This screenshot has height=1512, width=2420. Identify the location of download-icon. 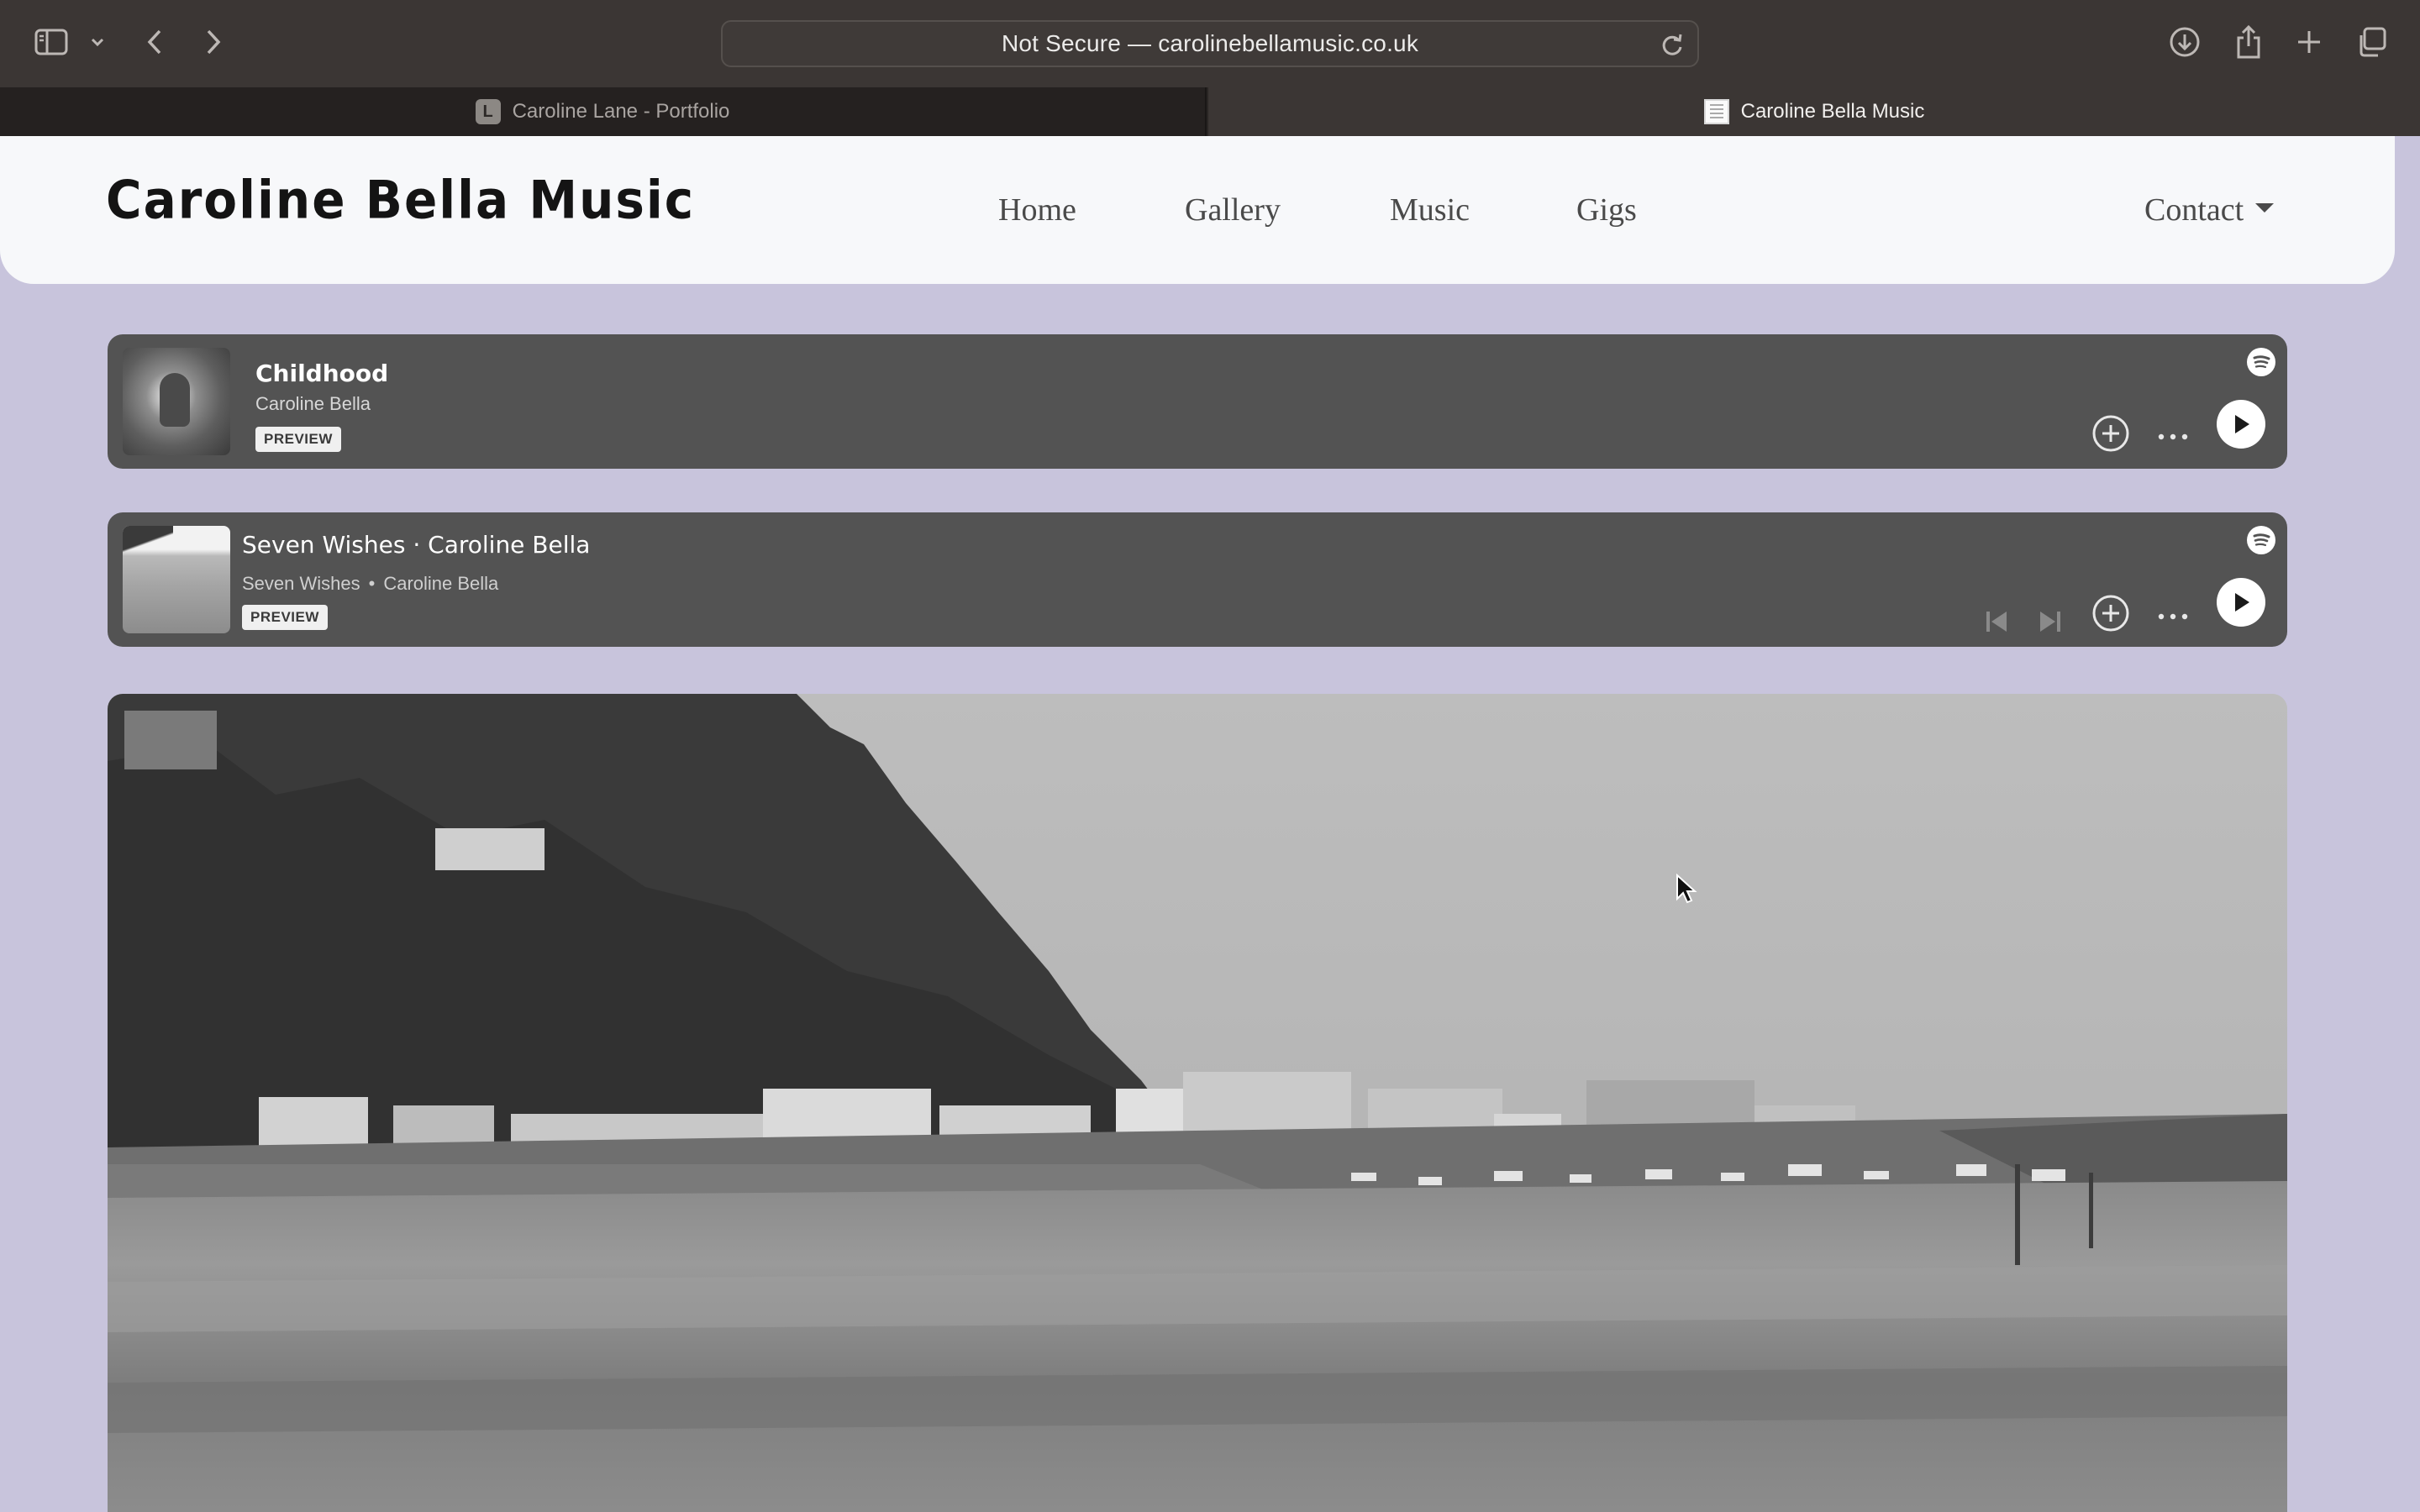
(2185, 42).